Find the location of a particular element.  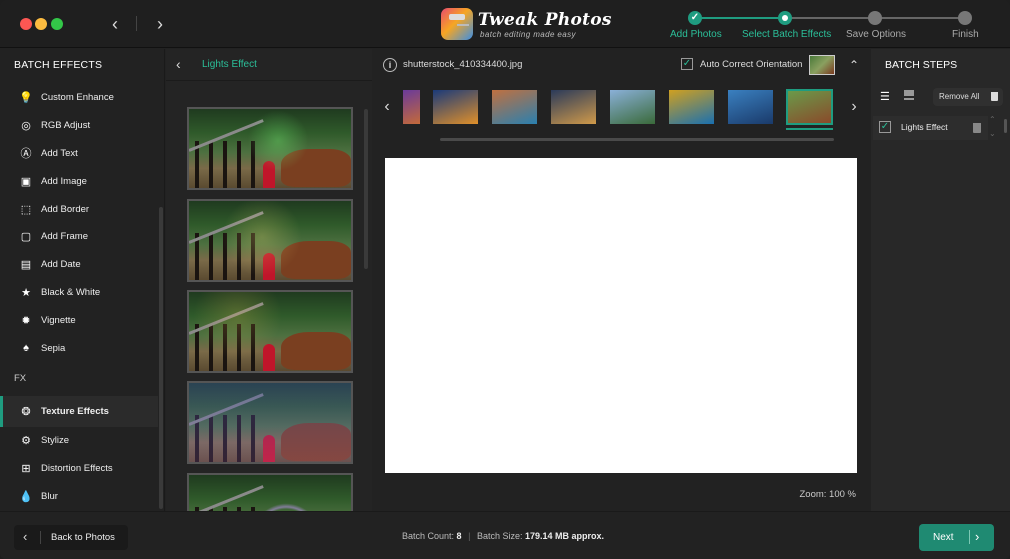

thumbnail-view-icon is located at coordinates (909, 95).